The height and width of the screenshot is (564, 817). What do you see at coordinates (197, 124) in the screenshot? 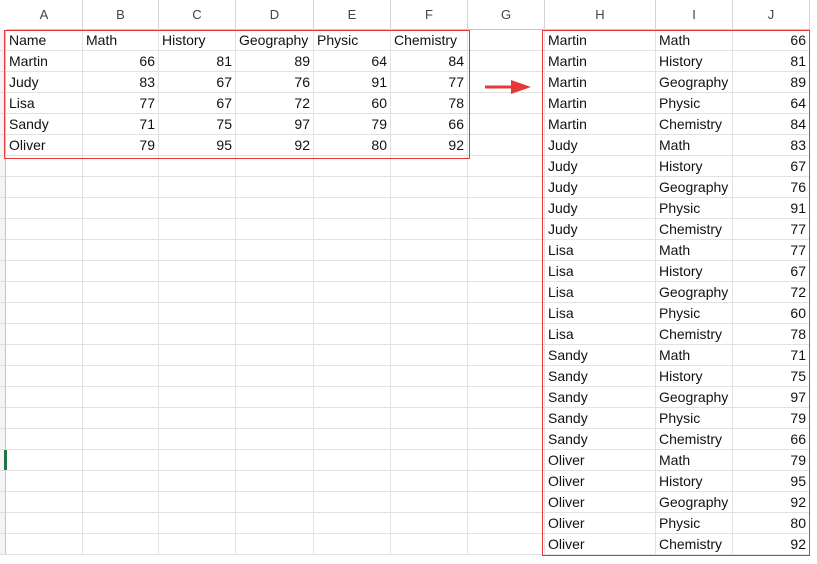
I see `left-table-cell: 75` at bounding box center [197, 124].